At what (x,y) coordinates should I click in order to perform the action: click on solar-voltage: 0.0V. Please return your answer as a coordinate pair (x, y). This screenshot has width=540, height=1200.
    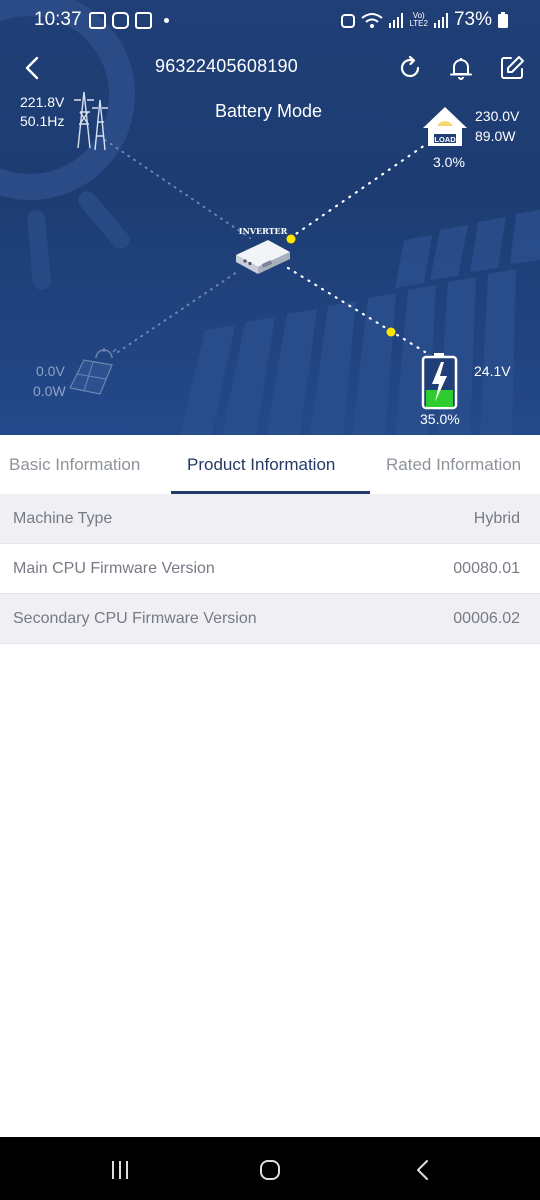
    Looking at the image, I should click on (50, 371).